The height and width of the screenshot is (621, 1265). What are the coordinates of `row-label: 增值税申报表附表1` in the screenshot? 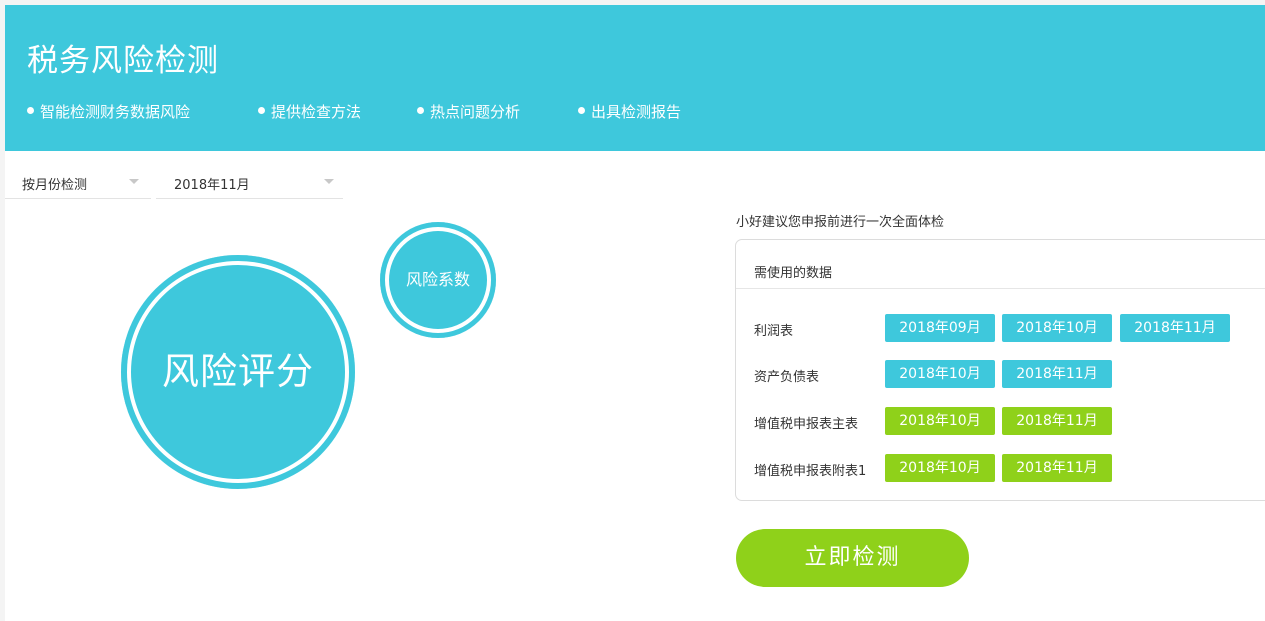 It's located at (810, 471).